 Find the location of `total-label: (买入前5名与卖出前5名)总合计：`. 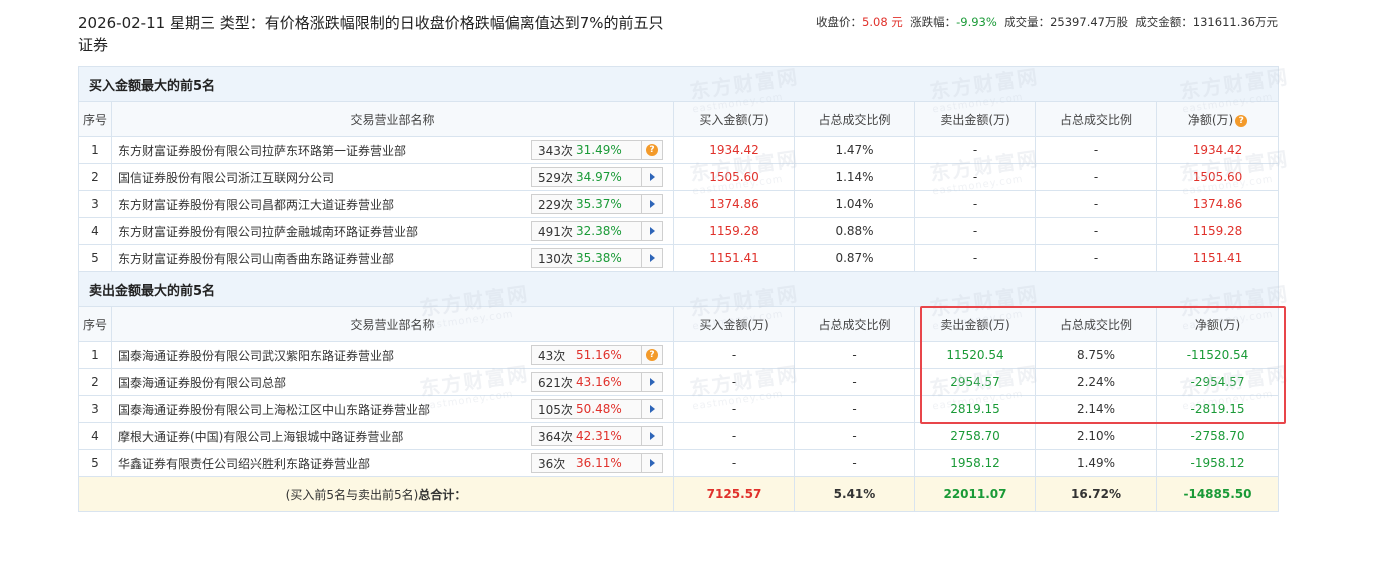

total-label: (买入前5名与卖出前5名)总合计： is located at coordinates (376, 494).